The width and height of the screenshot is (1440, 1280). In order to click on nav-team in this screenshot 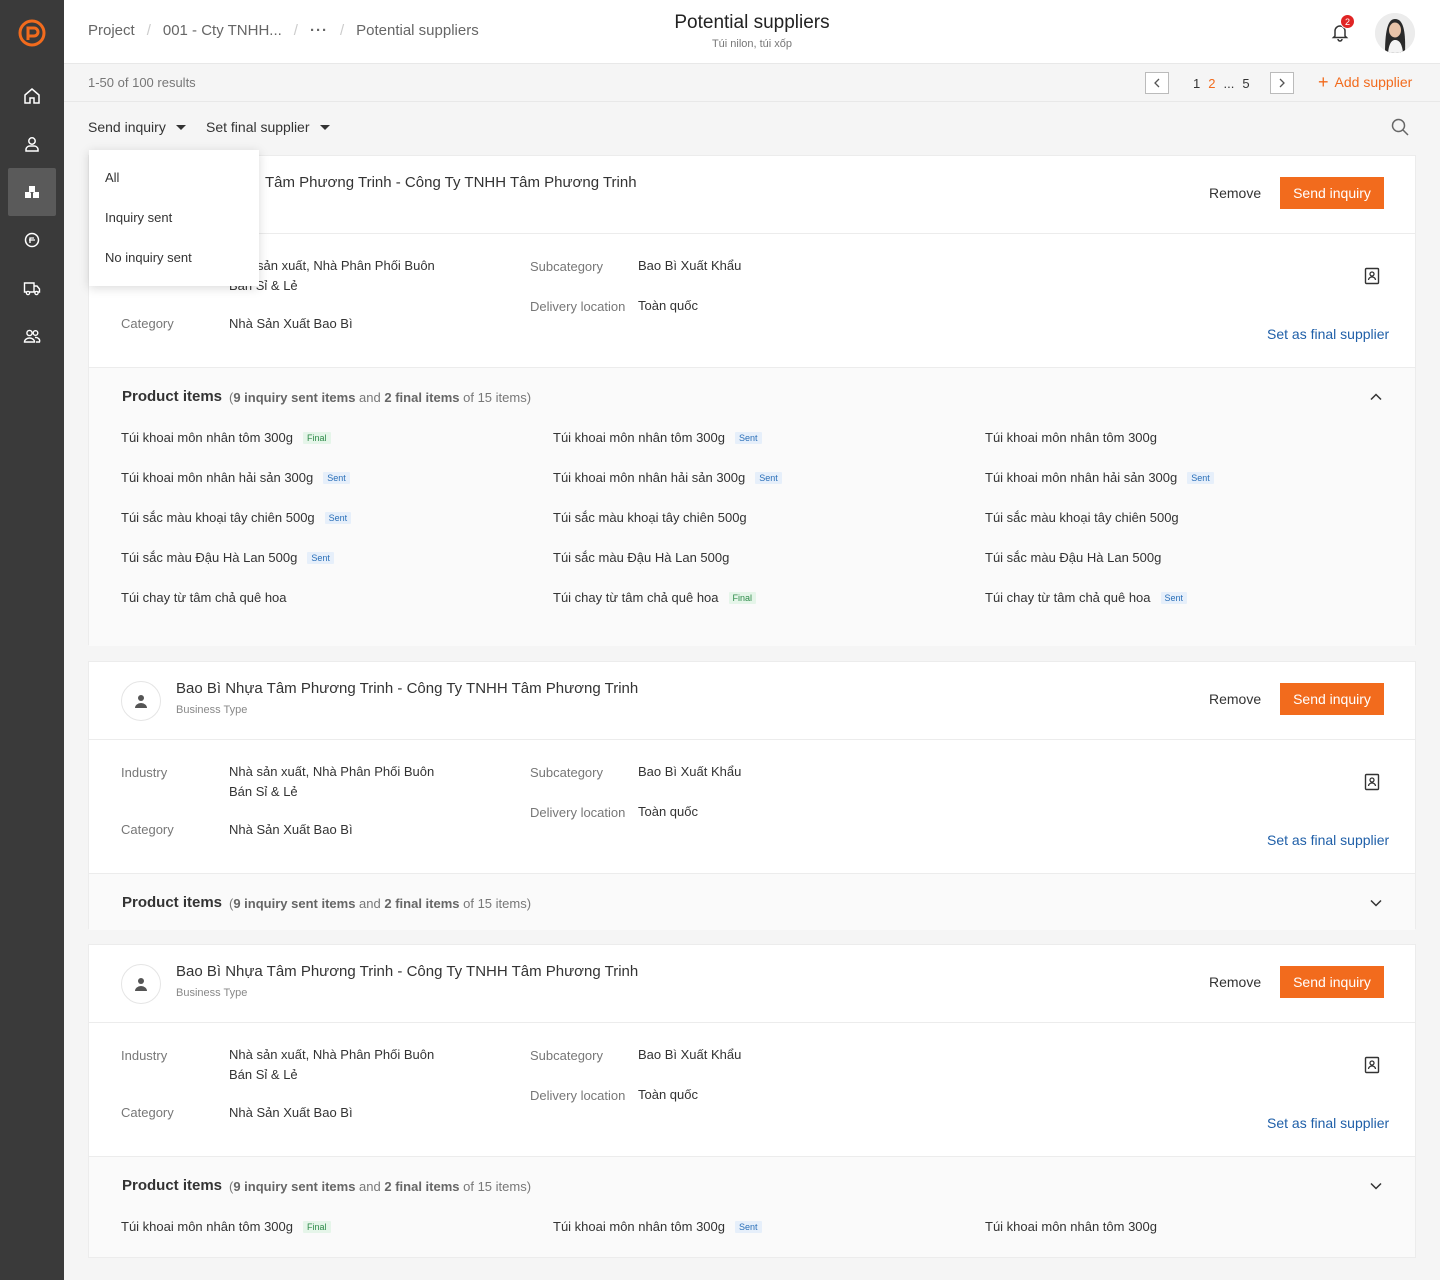, I will do `click(32, 336)`.